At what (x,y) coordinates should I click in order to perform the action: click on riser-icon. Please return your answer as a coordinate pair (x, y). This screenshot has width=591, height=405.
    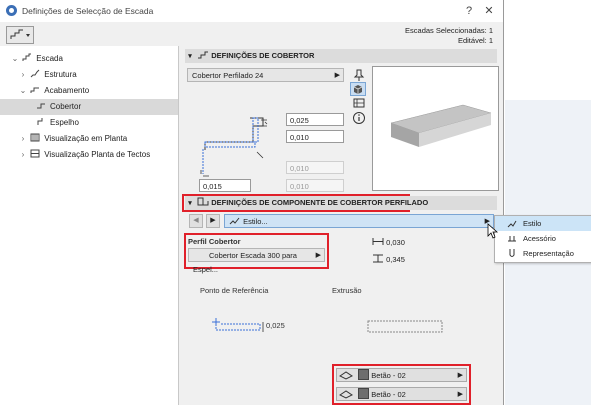
    Looking at the image, I should click on (40, 121).